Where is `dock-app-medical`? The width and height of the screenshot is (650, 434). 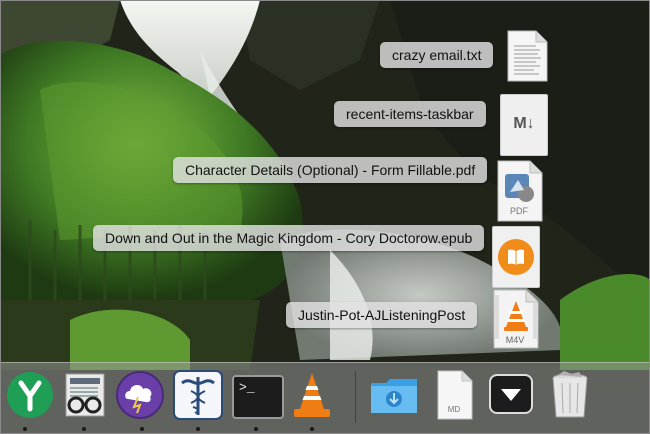
dock-app-medical is located at coordinates (198, 395).